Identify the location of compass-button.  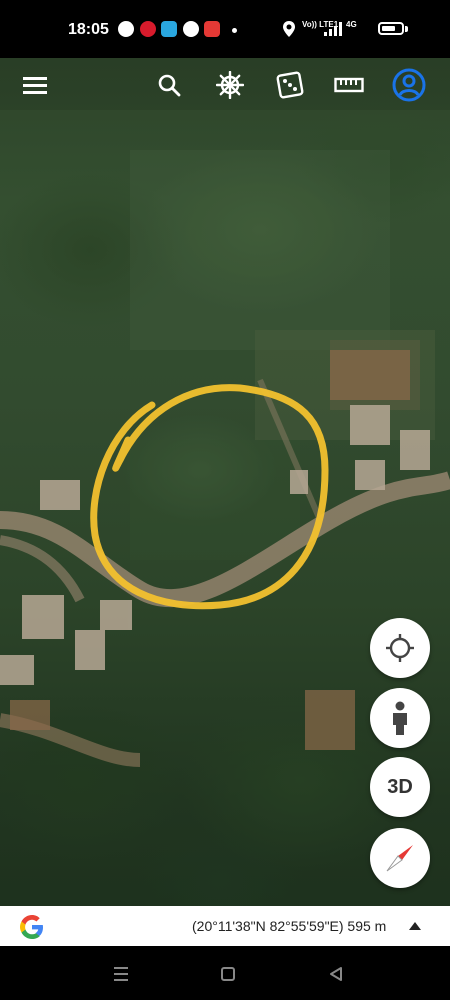
(400, 858).